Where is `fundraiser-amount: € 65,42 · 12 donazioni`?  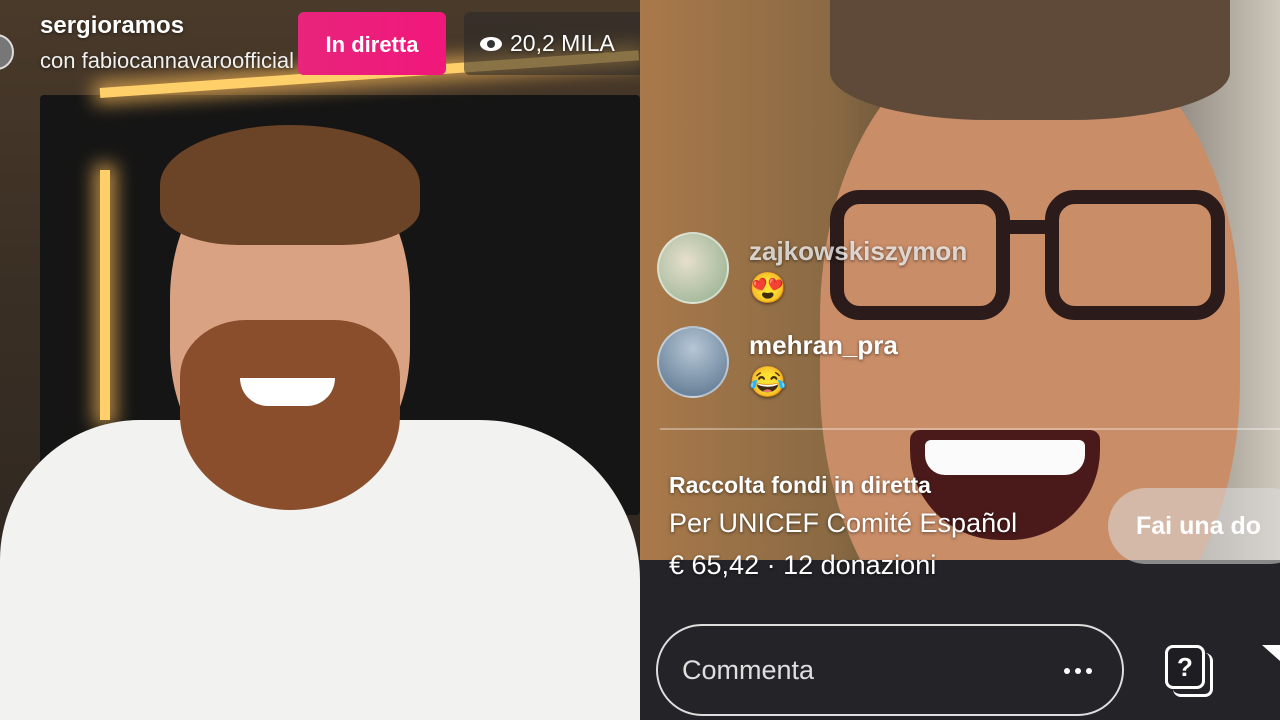 fundraiser-amount: € 65,42 · 12 donazioni is located at coordinates (803, 565).